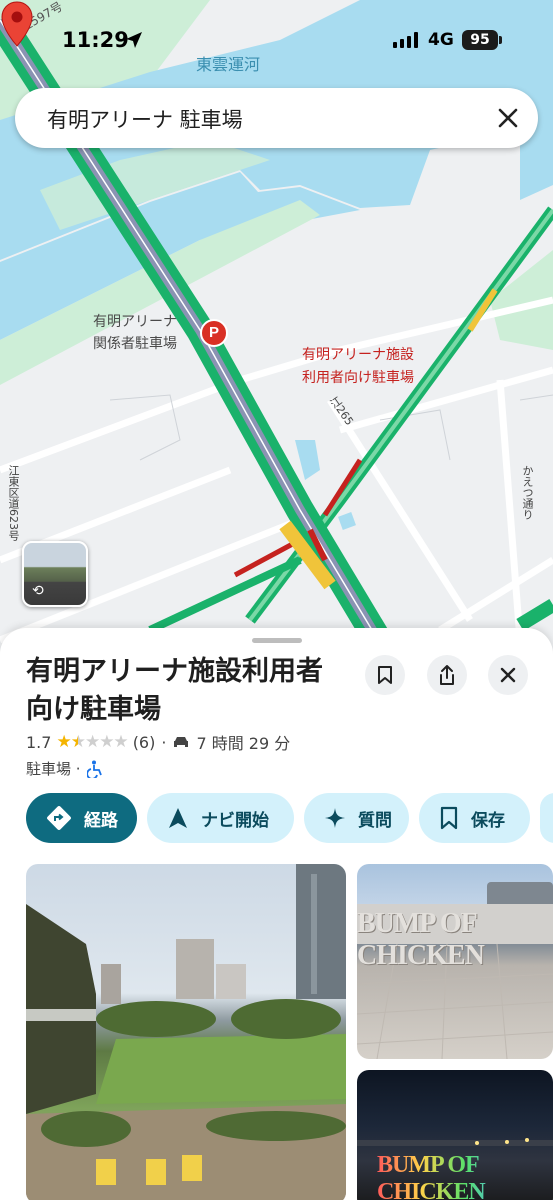  I want to click on start-navigation-button: ナビ開始, so click(220, 818).